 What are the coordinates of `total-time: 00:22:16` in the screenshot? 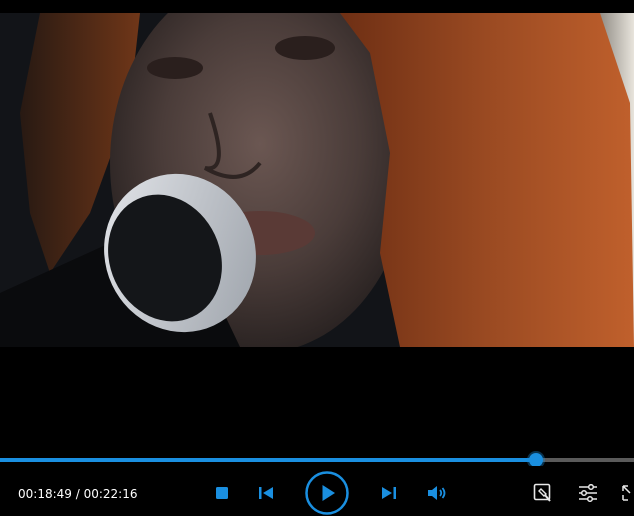 It's located at (110, 494).